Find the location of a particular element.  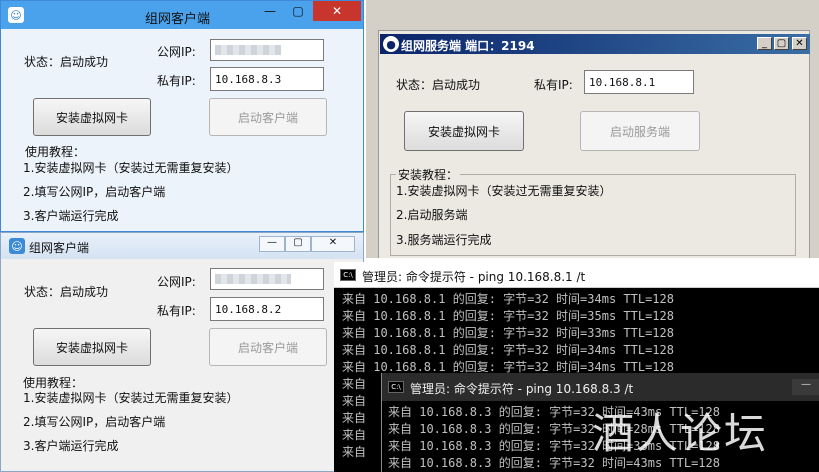

minimize-button: _ is located at coordinates (764, 43).